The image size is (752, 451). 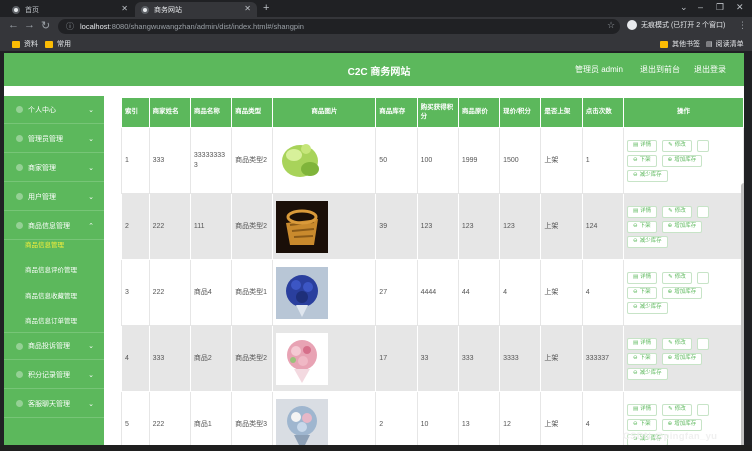 I want to click on new-tab-button: +, so click(x=266, y=8).